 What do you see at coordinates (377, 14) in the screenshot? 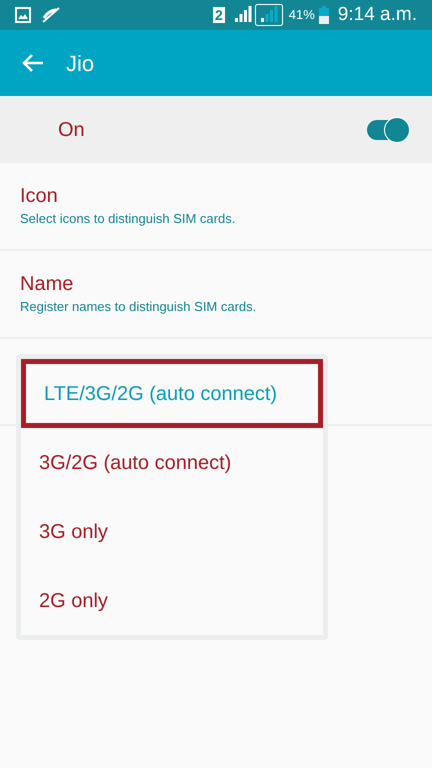
I see `clock-time: 9:14 a.m.` at bounding box center [377, 14].